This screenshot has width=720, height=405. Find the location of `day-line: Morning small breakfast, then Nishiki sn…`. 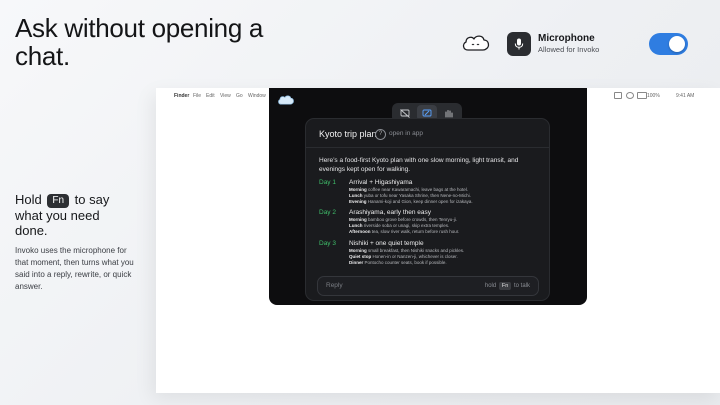

day-line: Morning small breakfast, then Nishiki sn… is located at coordinates (406, 250).